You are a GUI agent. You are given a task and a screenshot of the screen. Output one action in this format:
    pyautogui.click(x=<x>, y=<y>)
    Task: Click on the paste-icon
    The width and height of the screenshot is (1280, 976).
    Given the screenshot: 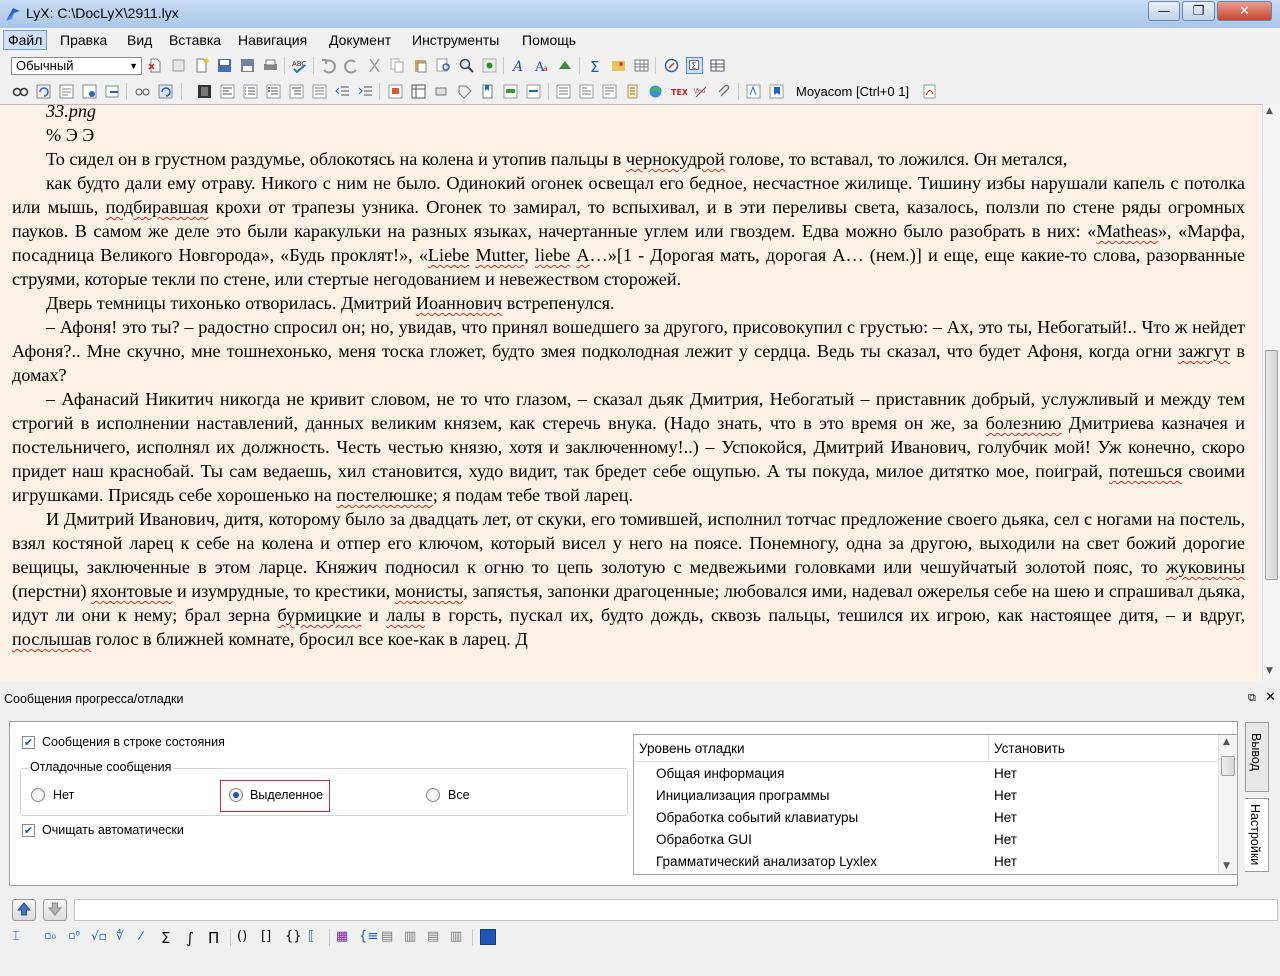 What is the action you would take?
    pyautogui.click(x=420, y=65)
    